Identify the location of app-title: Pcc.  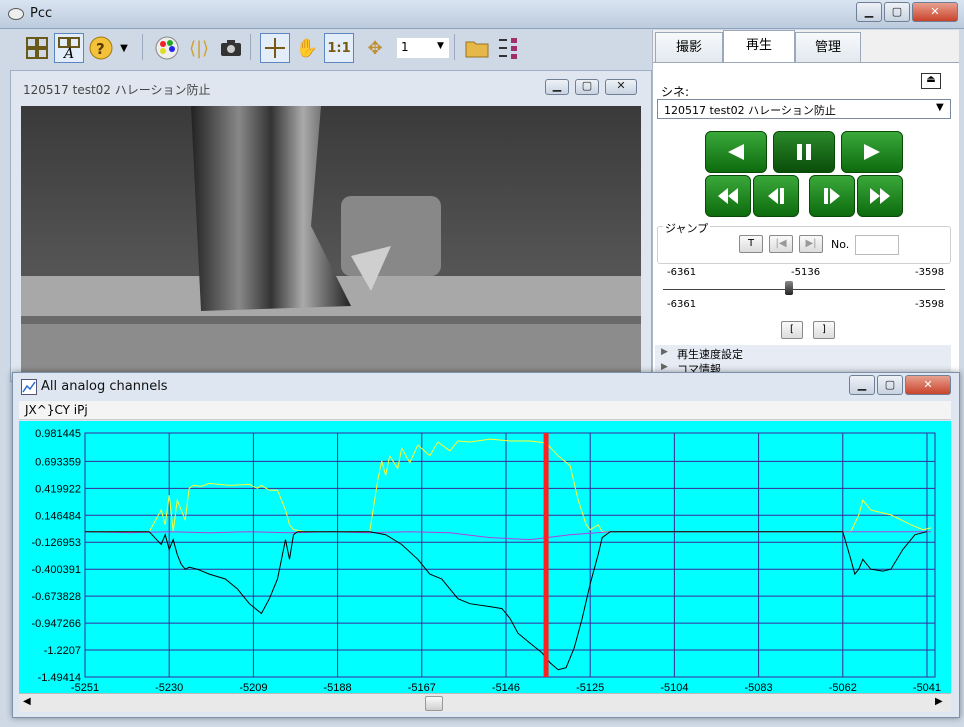
(41, 13).